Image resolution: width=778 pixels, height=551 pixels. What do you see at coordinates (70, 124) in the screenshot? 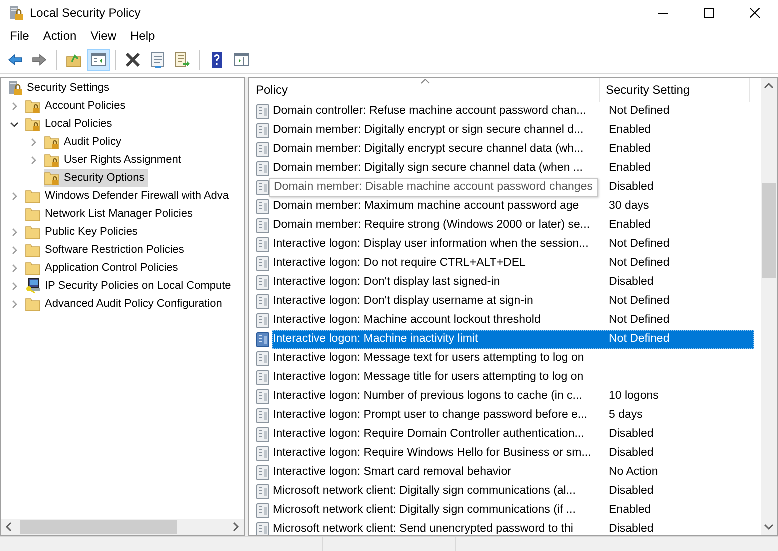
I see `tree-item: Local Policies` at bounding box center [70, 124].